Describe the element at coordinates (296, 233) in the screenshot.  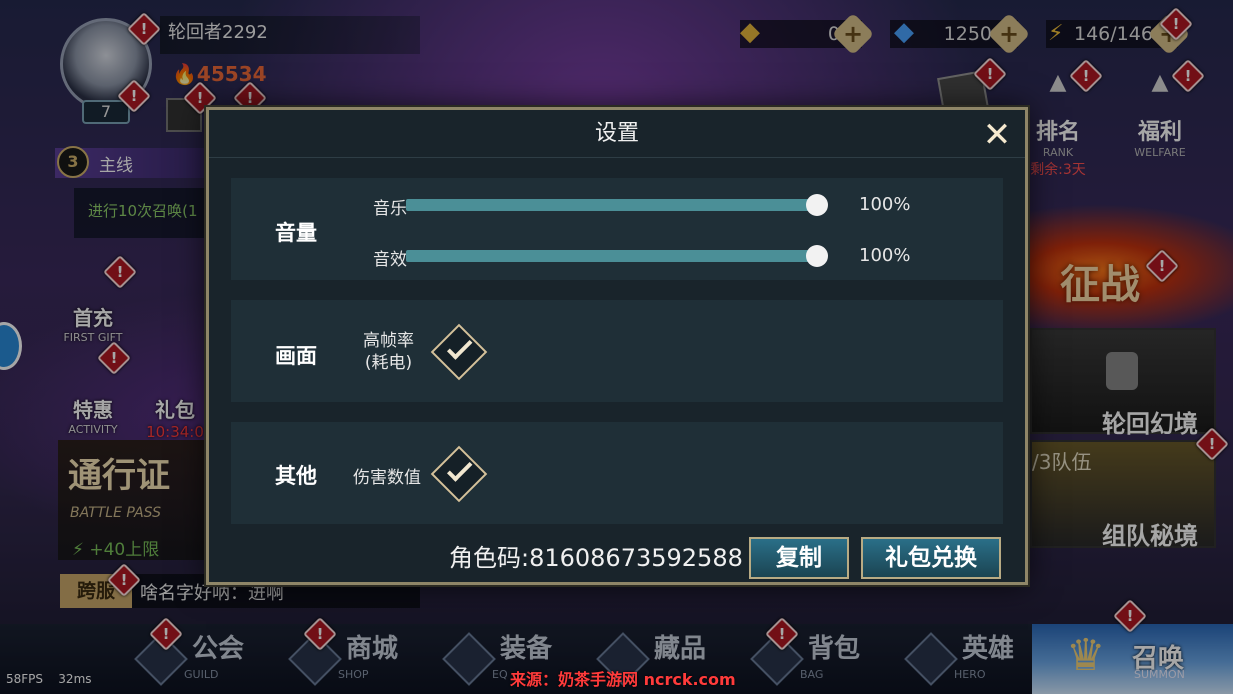
I see `volume-section-label: 音量` at that location.